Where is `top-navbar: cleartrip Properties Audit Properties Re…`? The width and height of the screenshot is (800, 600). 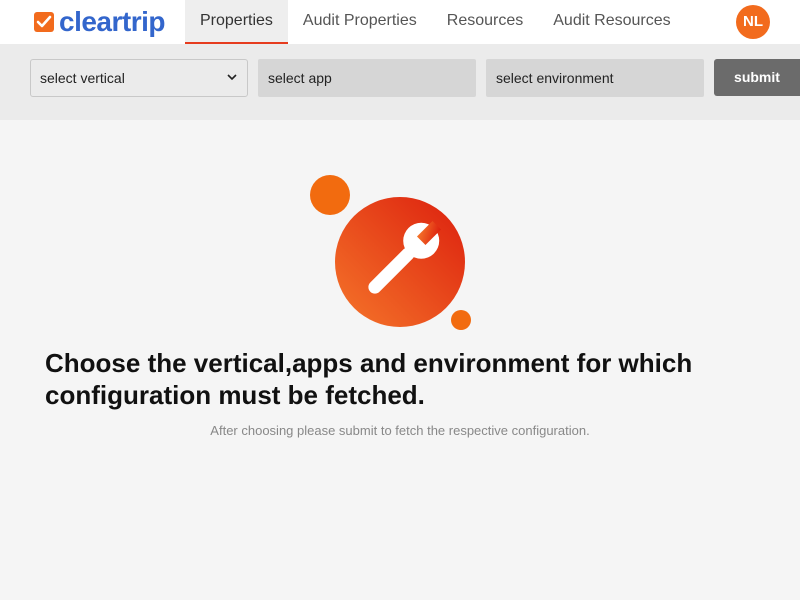 top-navbar: cleartrip Properties Audit Properties Re… is located at coordinates (400, 22).